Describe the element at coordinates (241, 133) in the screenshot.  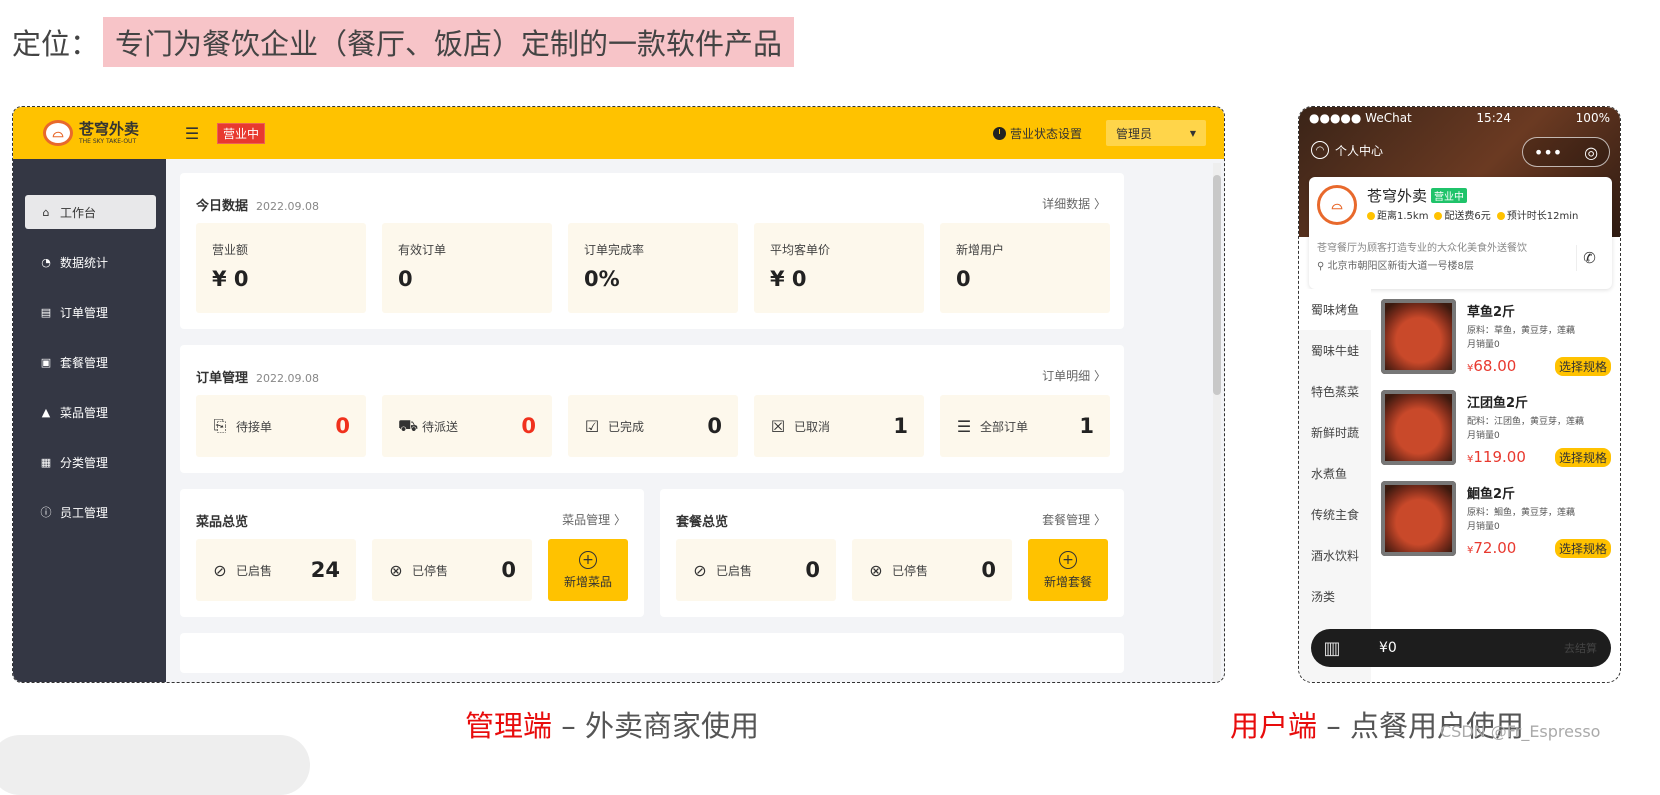
I see `status-badge: 营业中` at that location.